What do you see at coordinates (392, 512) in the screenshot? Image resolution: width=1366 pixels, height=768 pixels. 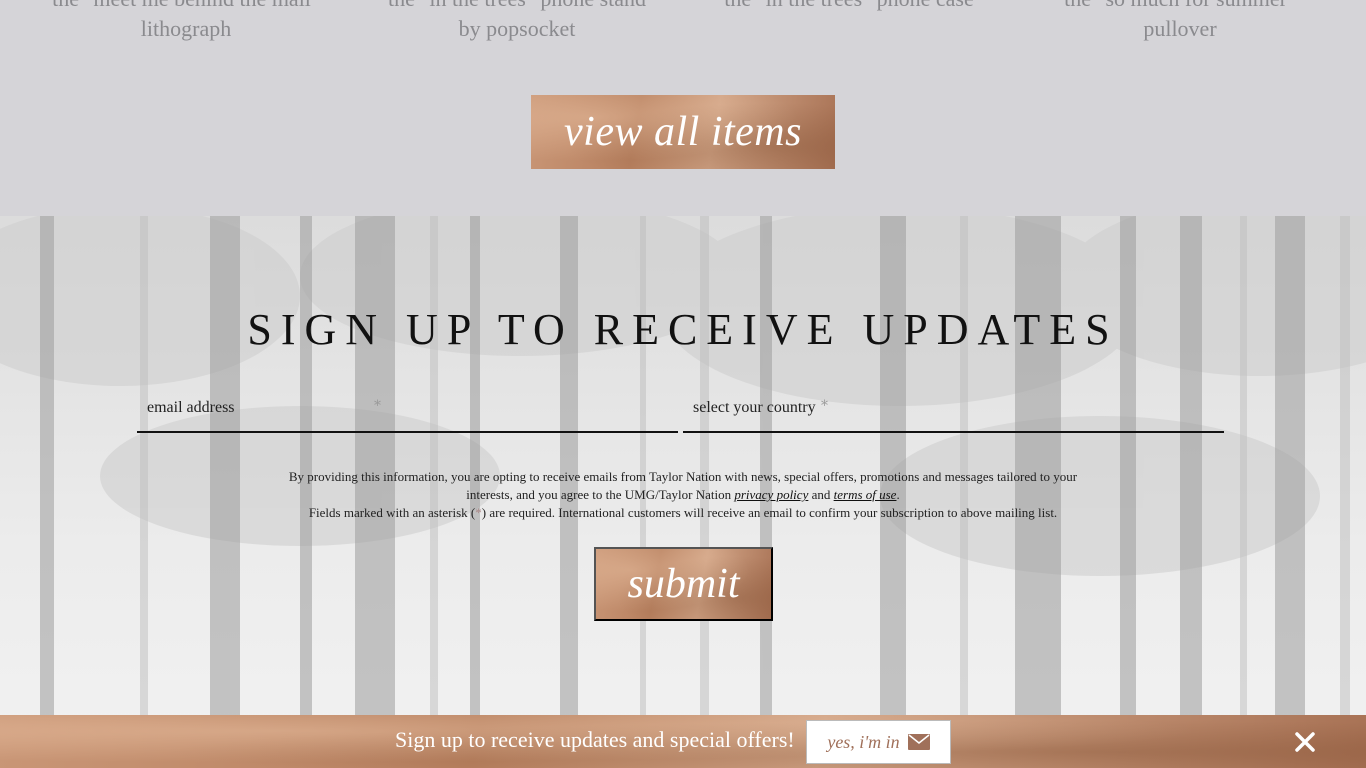 I see `legal-text: Fields marked with an asterisk (` at bounding box center [392, 512].